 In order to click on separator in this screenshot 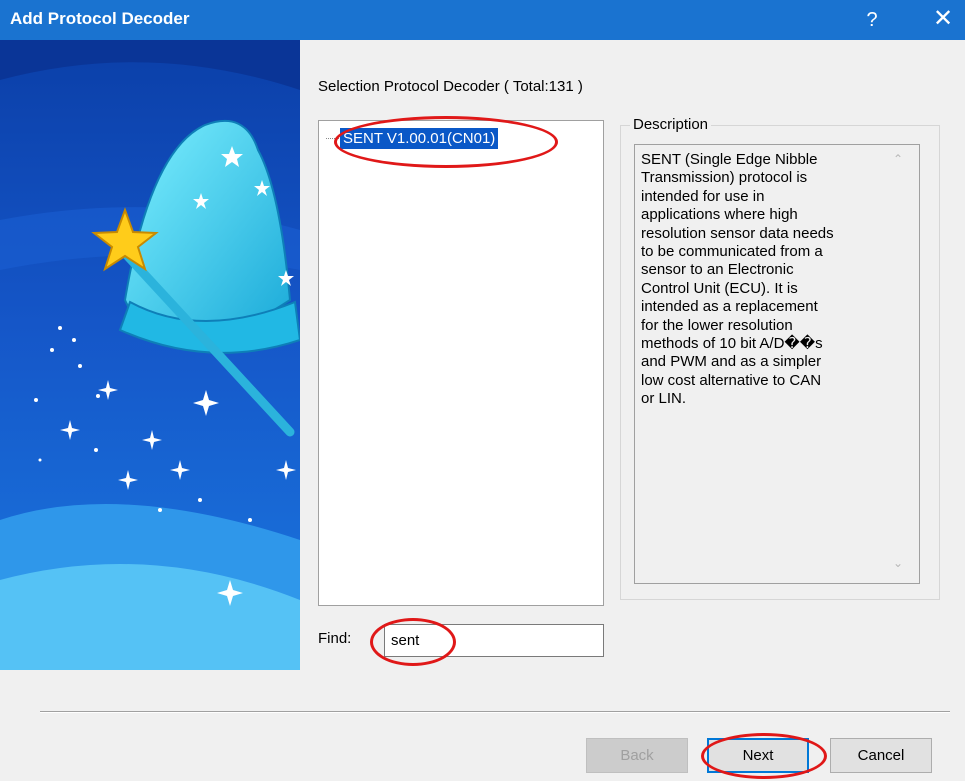, I will do `click(495, 712)`.